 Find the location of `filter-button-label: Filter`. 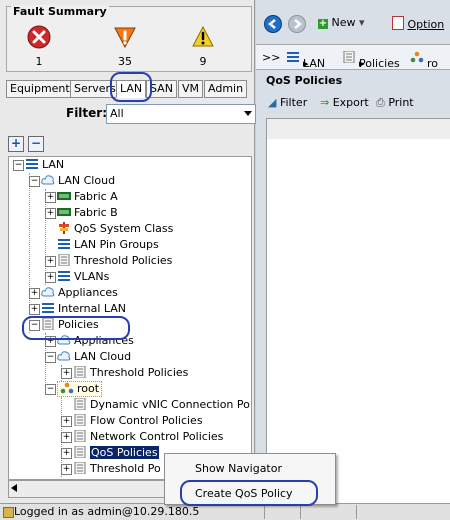

filter-button-label: Filter is located at coordinates (293, 102).